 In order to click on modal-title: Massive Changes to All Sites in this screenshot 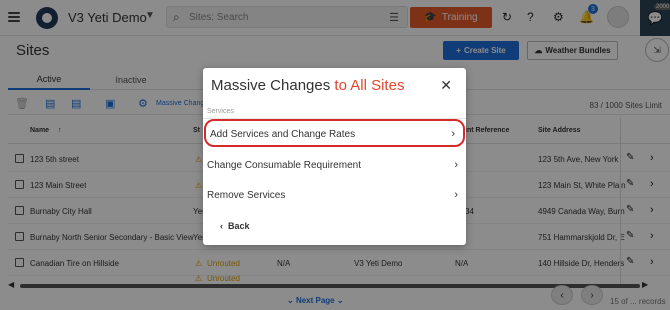, I will do `click(307, 85)`.